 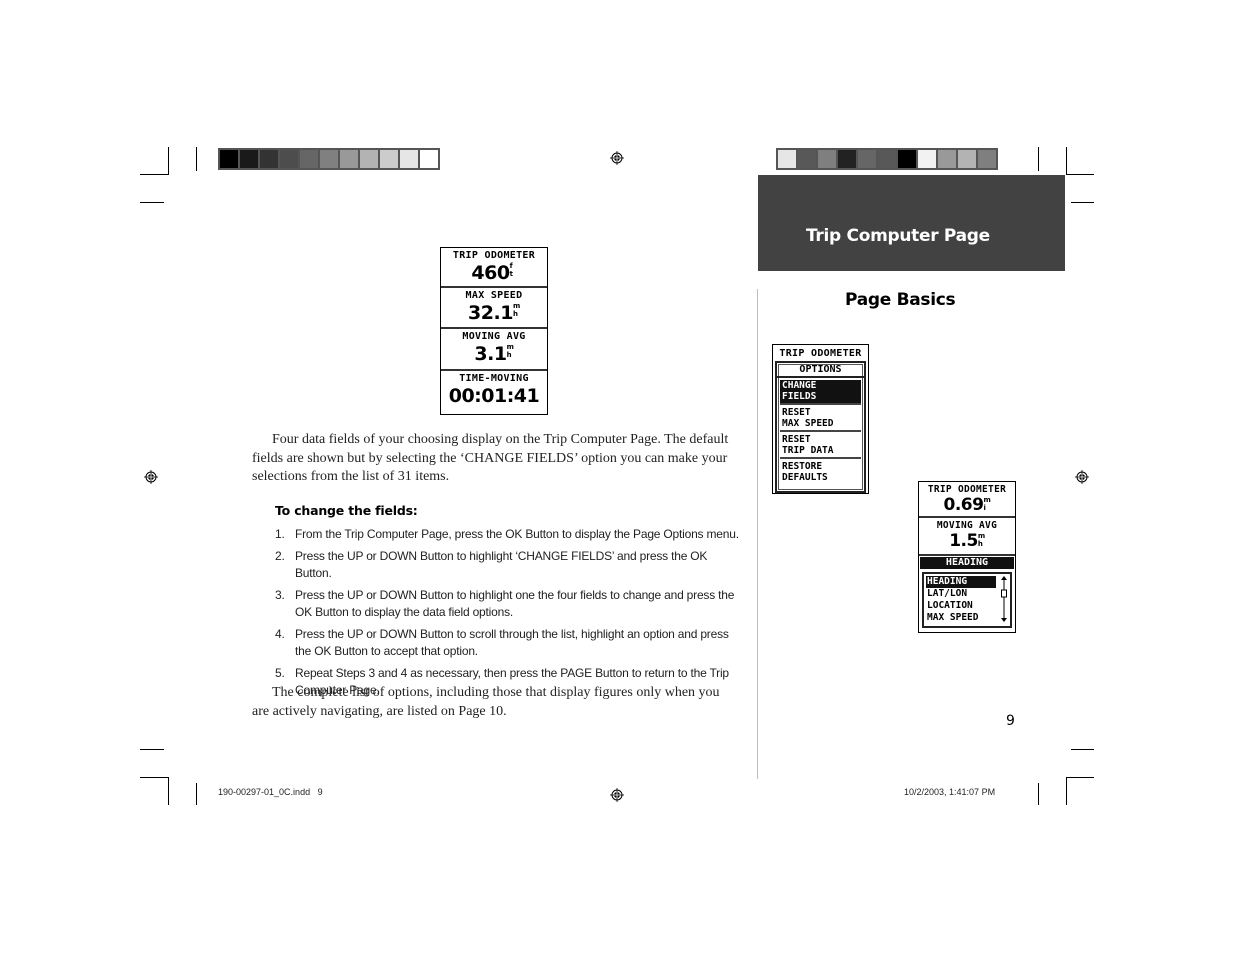 What do you see at coordinates (967, 563) in the screenshot?
I see `selected-field-header: HEADING` at bounding box center [967, 563].